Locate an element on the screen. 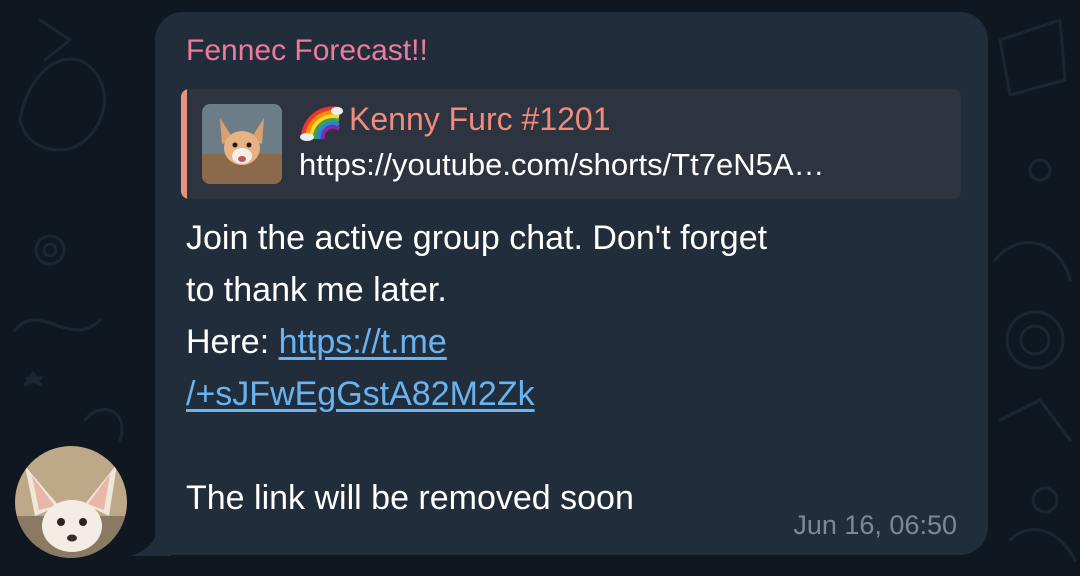 This screenshot has height=576, width=1080. reply-thumbnail is located at coordinates (242, 144).